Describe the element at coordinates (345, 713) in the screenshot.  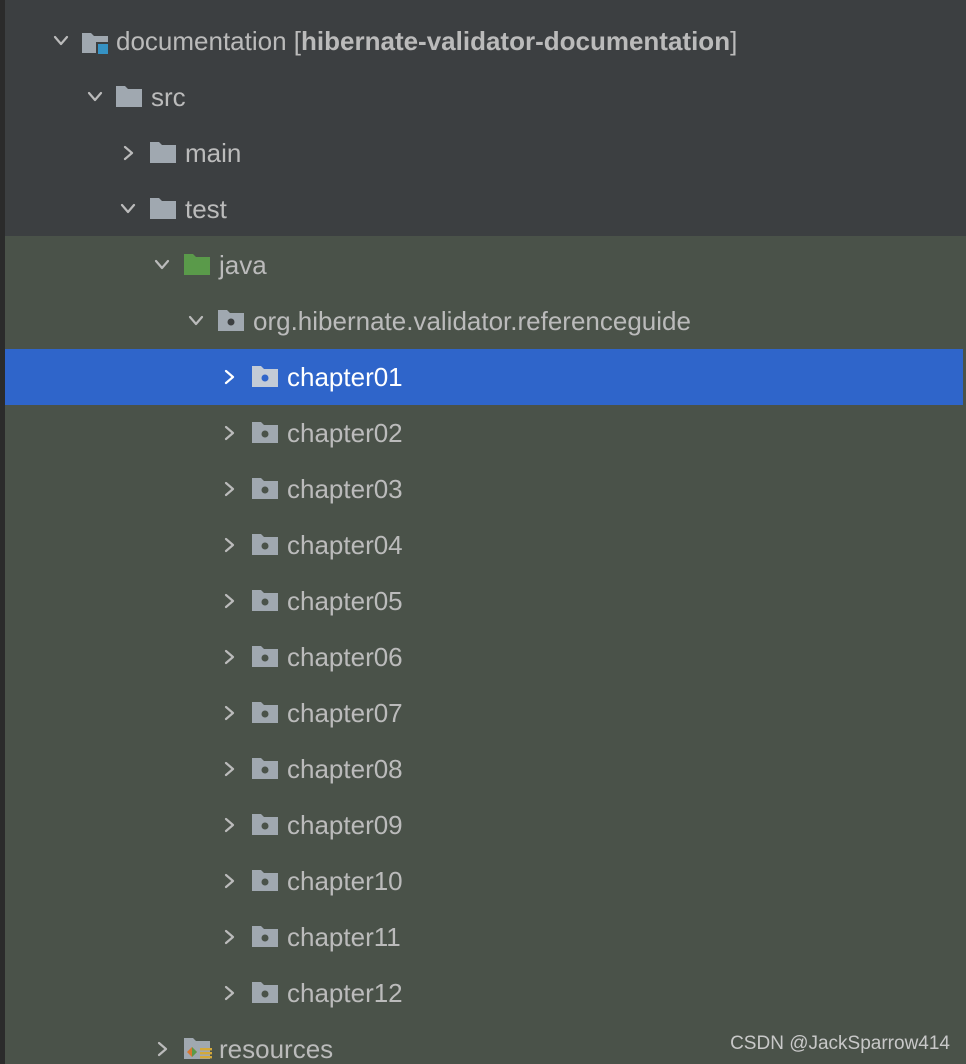
I see `tree-label: chapter07` at that location.